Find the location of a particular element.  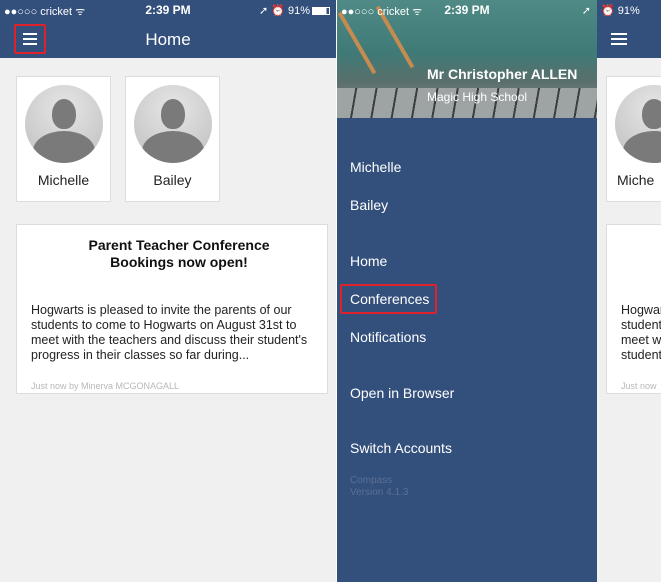

drawer-item-bailey: Bailey is located at coordinates (369, 205).